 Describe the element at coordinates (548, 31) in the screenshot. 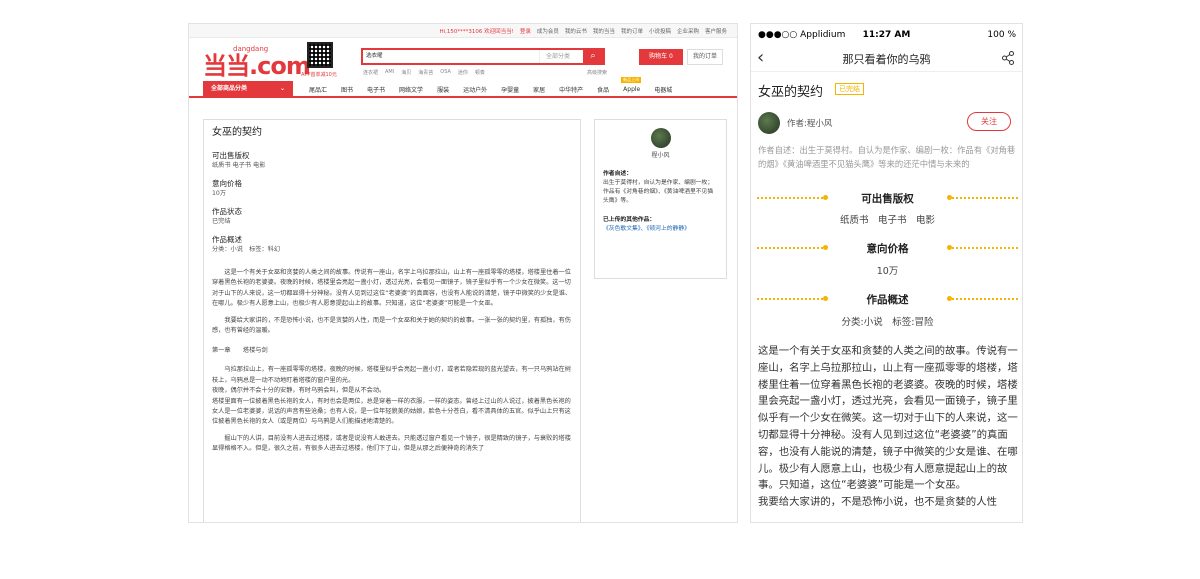

I see `become-member-link: 成为会员` at that location.